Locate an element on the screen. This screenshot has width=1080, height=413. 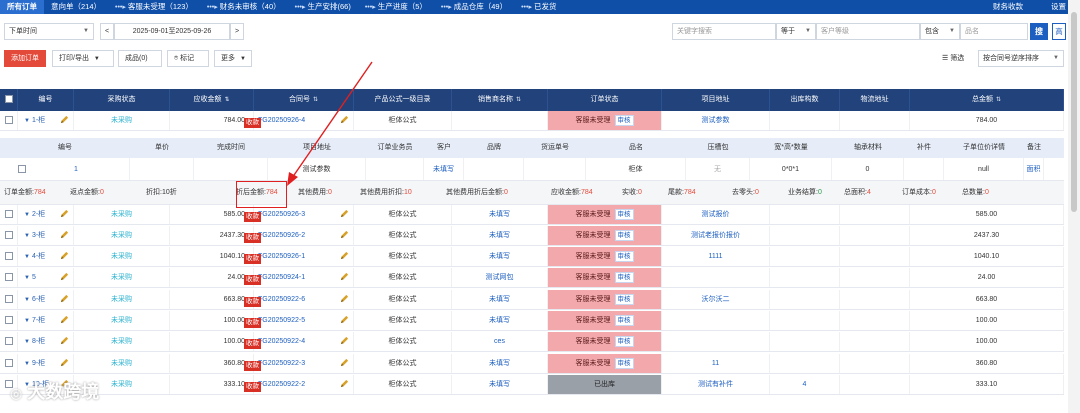
contract-code: FG20250922-3 is located at coordinates (281, 363).